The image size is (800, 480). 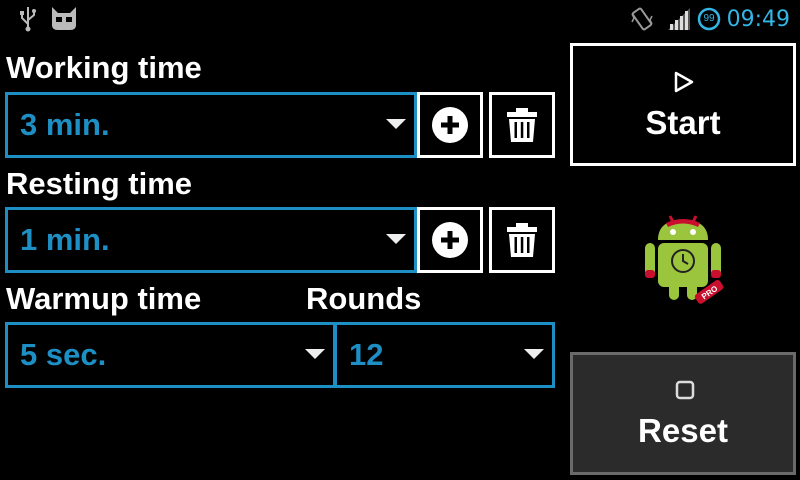 What do you see at coordinates (709, 18) in the screenshot?
I see `battery-level: 99` at bounding box center [709, 18].